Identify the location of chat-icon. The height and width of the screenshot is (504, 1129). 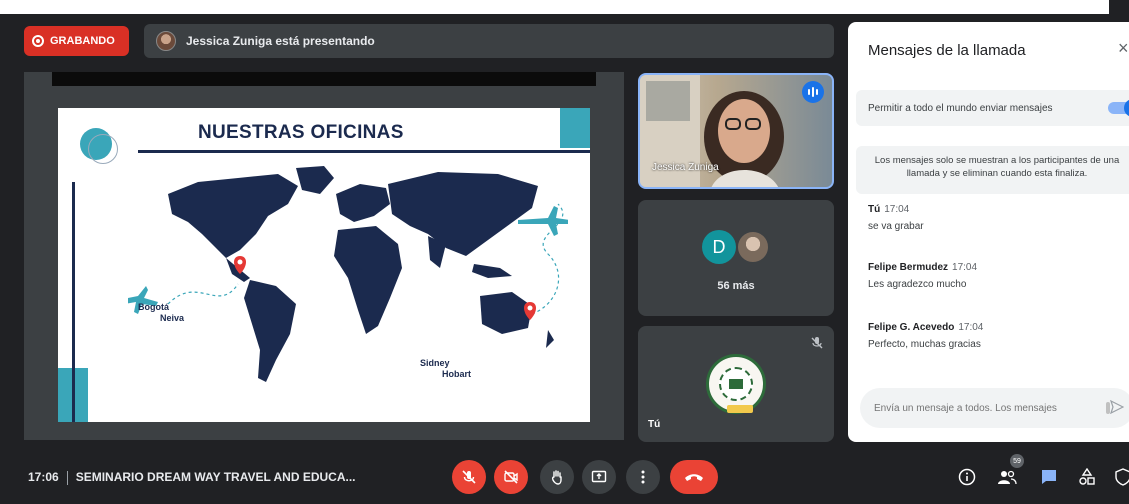
(1049, 477).